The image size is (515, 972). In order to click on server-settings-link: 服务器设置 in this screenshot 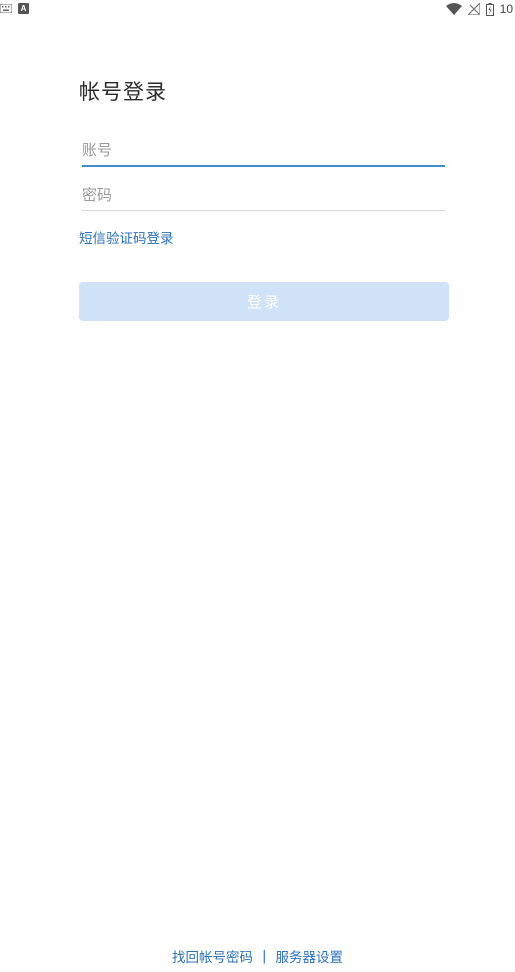, I will do `click(310, 956)`.